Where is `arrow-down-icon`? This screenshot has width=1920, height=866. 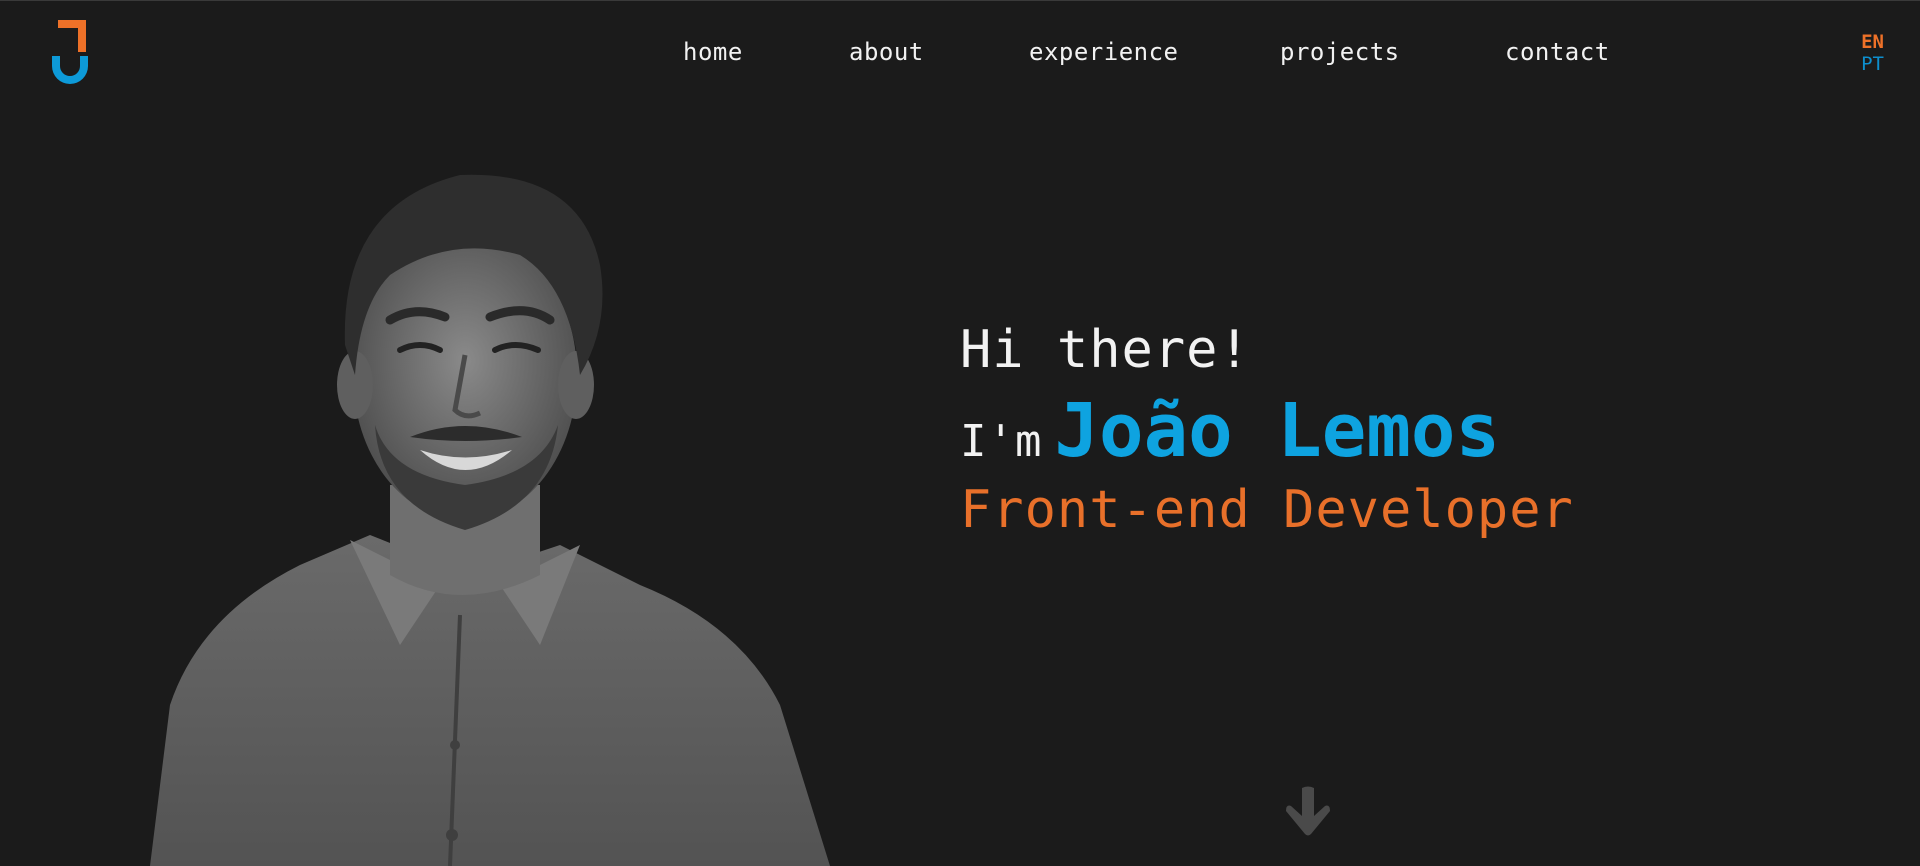
arrow-down-icon is located at coordinates (1308, 814).